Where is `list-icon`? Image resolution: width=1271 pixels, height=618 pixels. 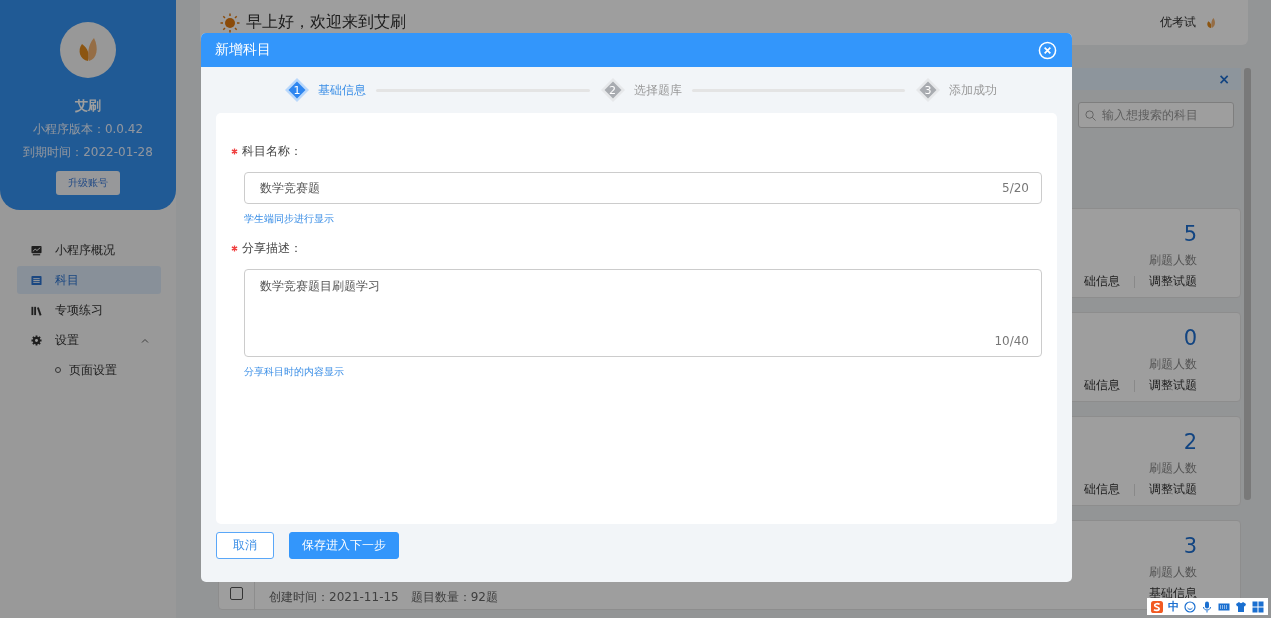
list-icon is located at coordinates (36, 280).